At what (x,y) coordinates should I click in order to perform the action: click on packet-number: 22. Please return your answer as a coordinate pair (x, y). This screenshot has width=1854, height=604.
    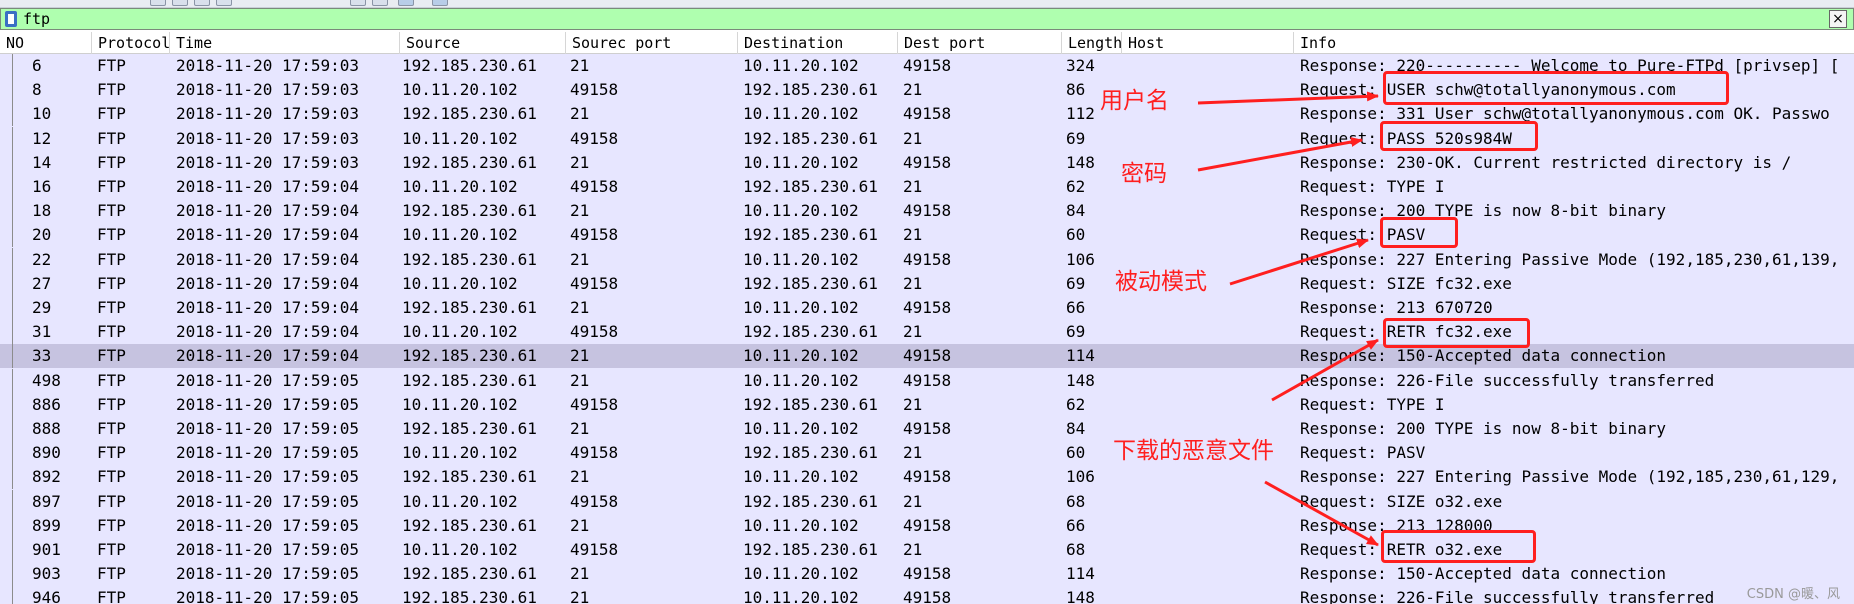
    Looking at the image, I should click on (42, 259).